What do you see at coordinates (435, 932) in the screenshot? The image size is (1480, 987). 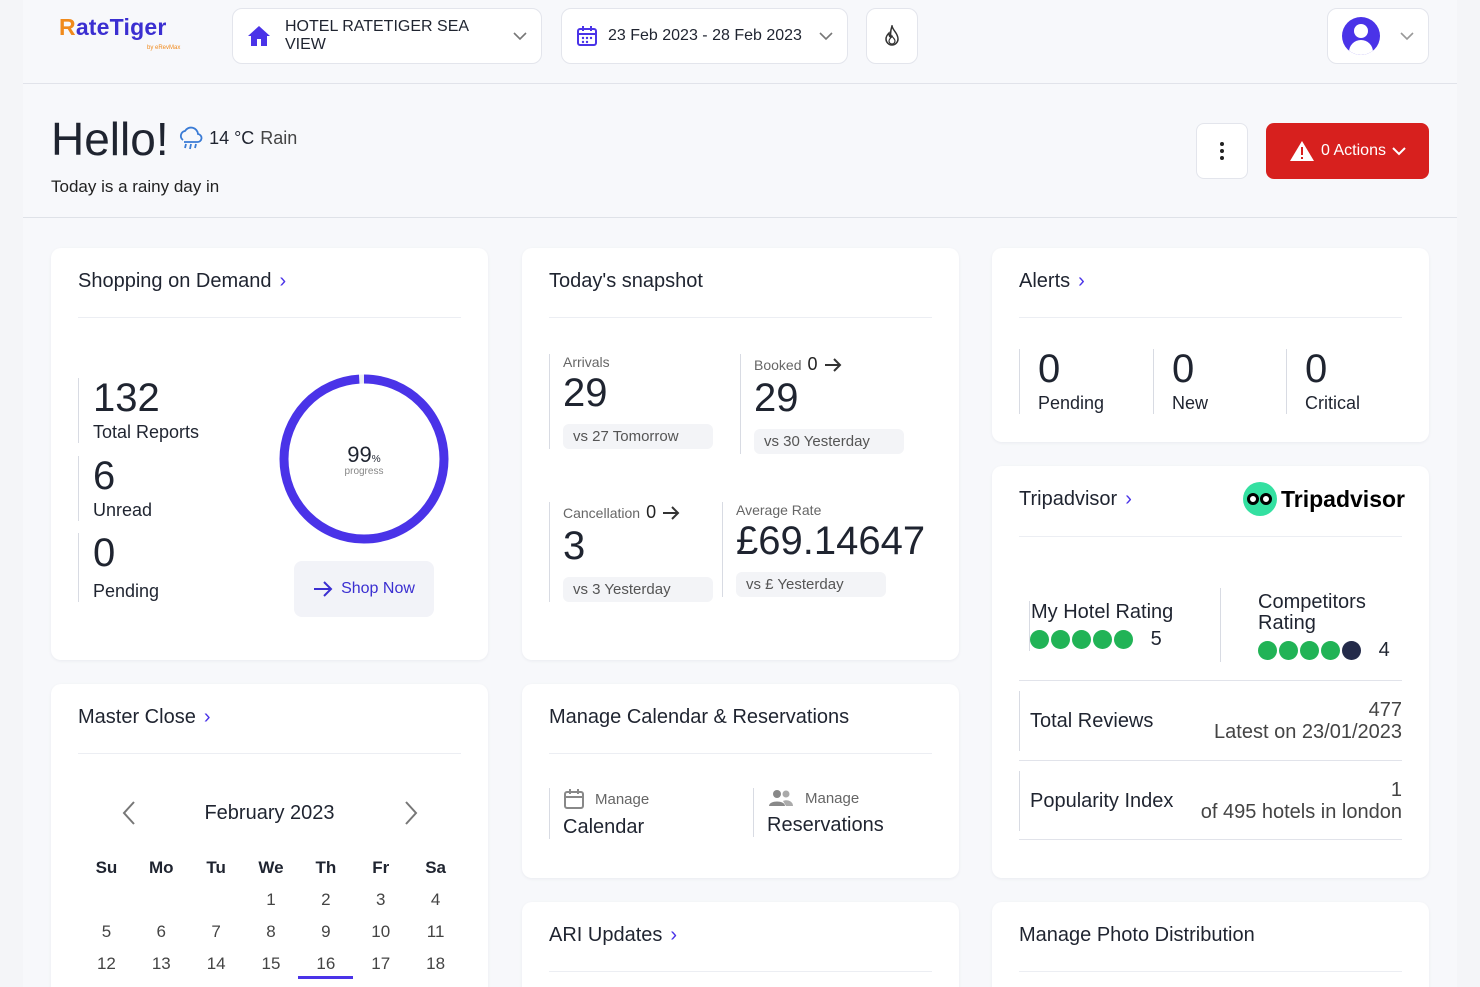 I see `calendar-day: 11` at bounding box center [435, 932].